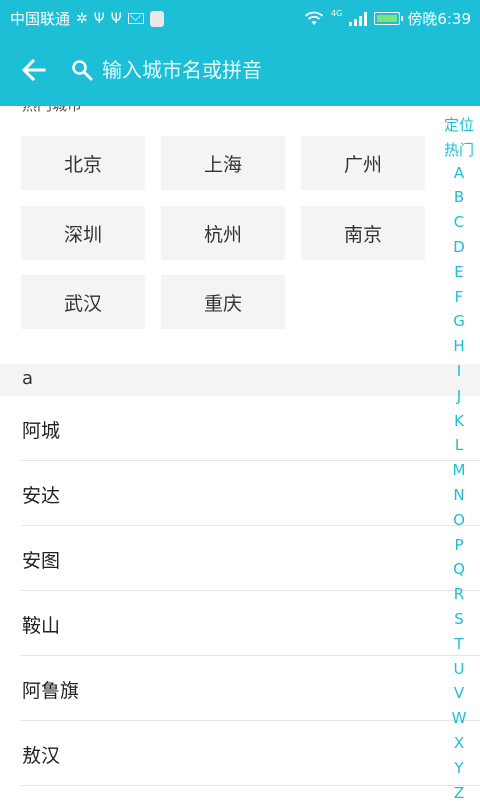  What do you see at coordinates (240, 623) in the screenshot?
I see `list-item: 鞍山` at bounding box center [240, 623].